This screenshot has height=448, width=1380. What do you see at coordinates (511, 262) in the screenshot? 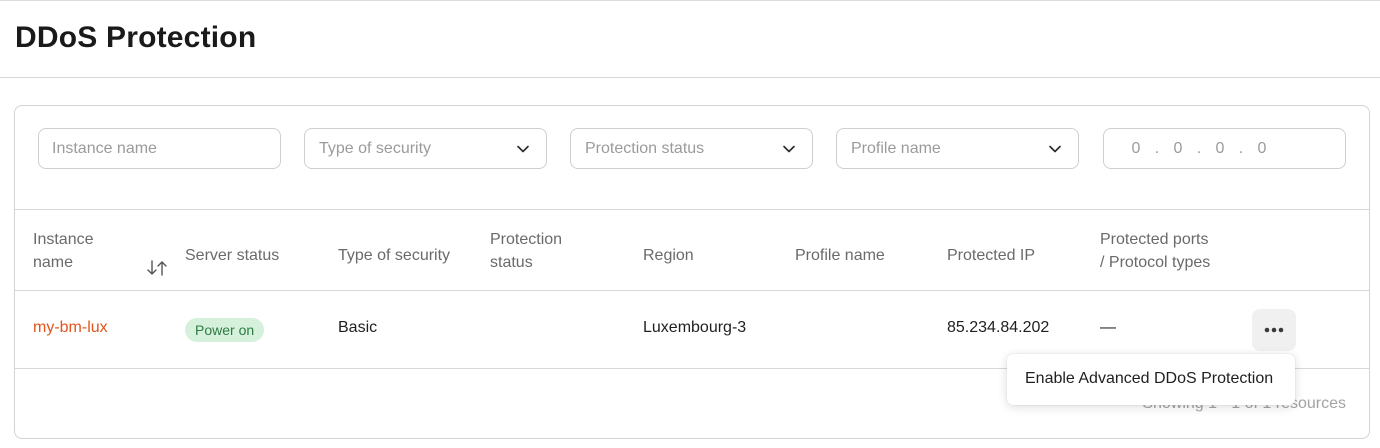
I see `column-label-line: status` at bounding box center [511, 262].